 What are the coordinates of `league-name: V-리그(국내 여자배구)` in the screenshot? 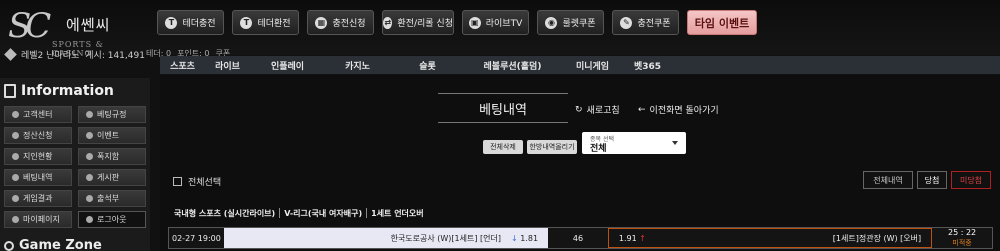 It's located at (323, 213).